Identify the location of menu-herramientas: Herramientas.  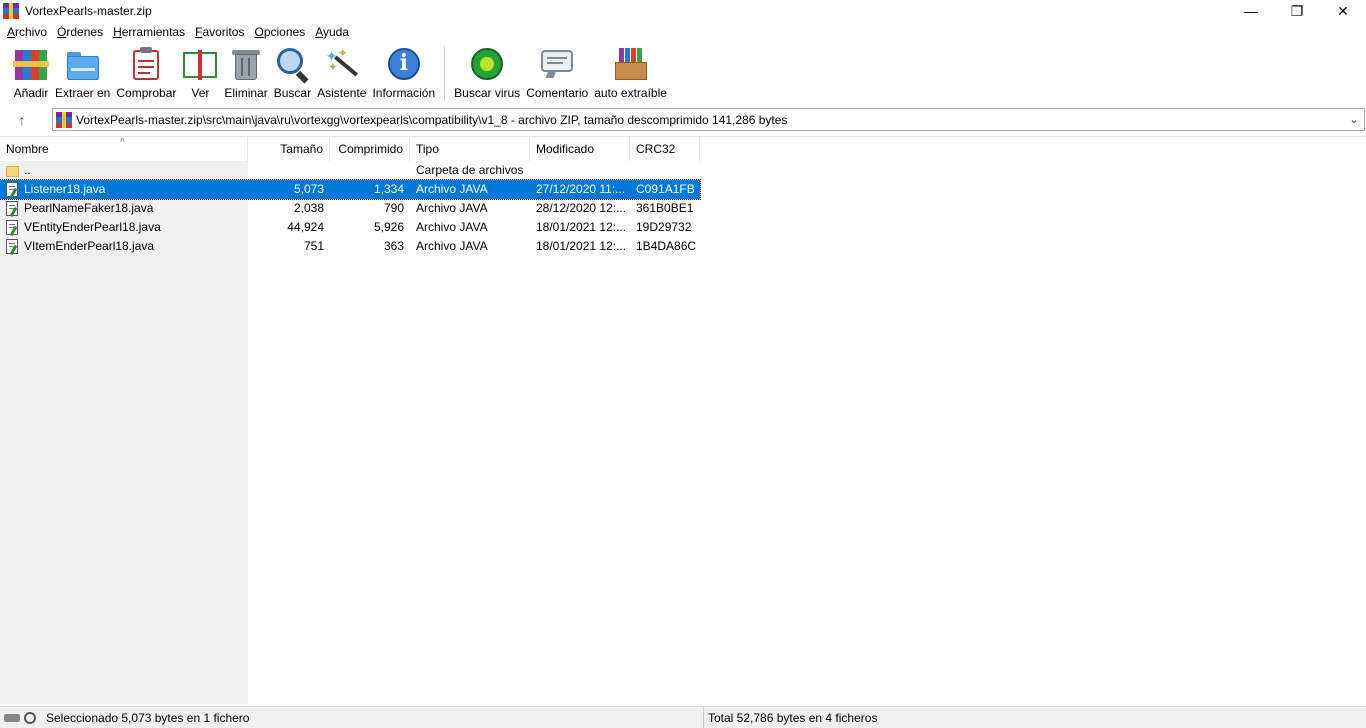
(149, 32).